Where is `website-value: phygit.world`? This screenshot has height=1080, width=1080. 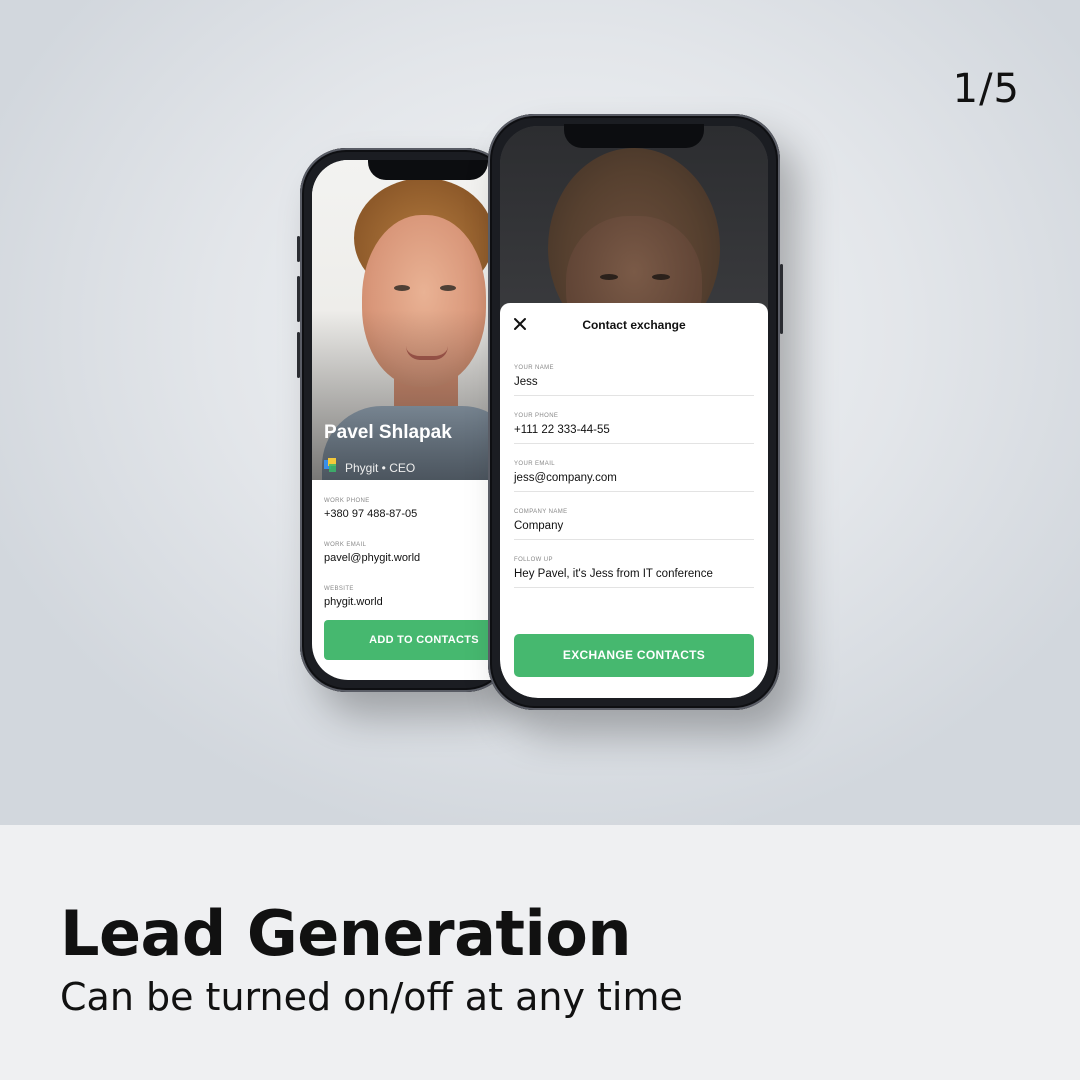 website-value: phygit.world is located at coordinates (353, 602).